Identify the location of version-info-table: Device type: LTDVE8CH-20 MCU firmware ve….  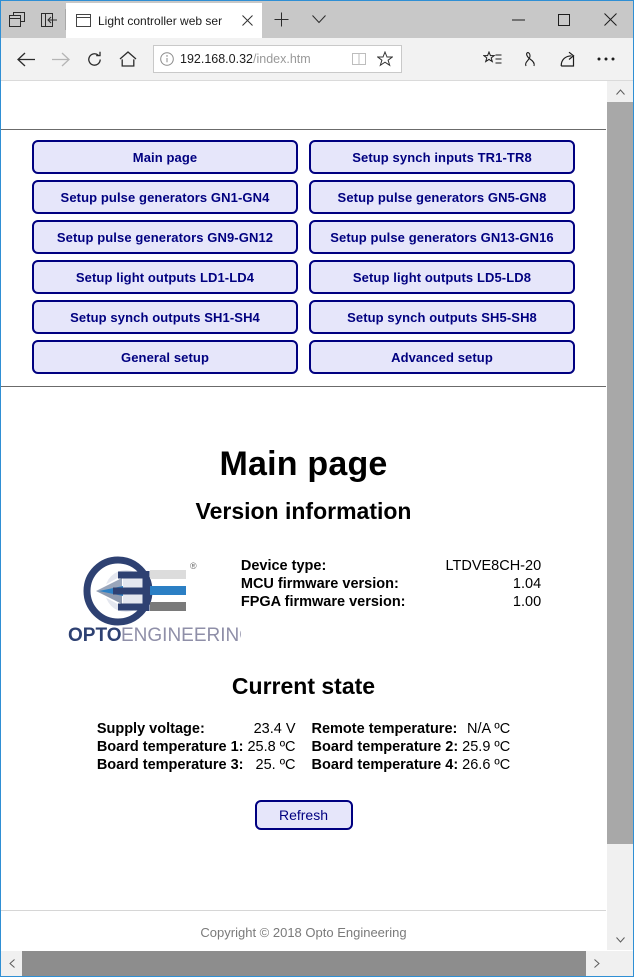
(391, 584).